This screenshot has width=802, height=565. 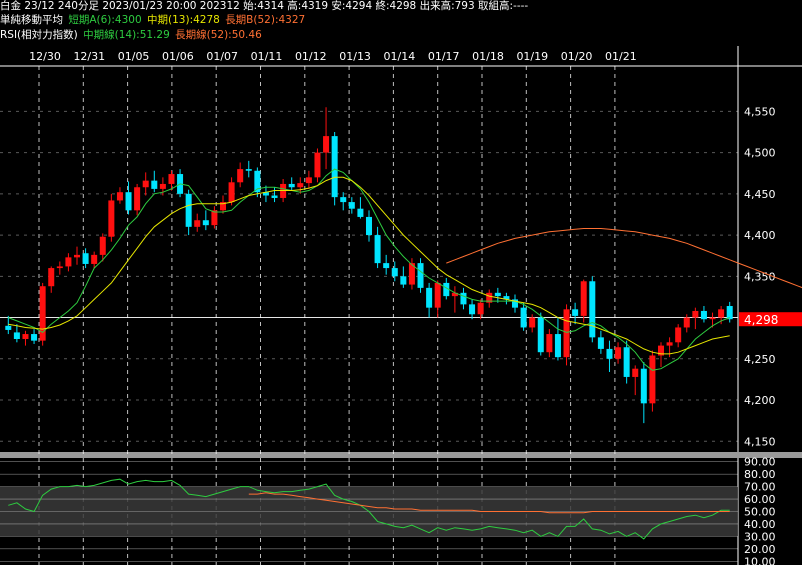 What do you see at coordinates (400, 56) in the screenshot?
I see `x-tick-label: 01/14` at bounding box center [400, 56].